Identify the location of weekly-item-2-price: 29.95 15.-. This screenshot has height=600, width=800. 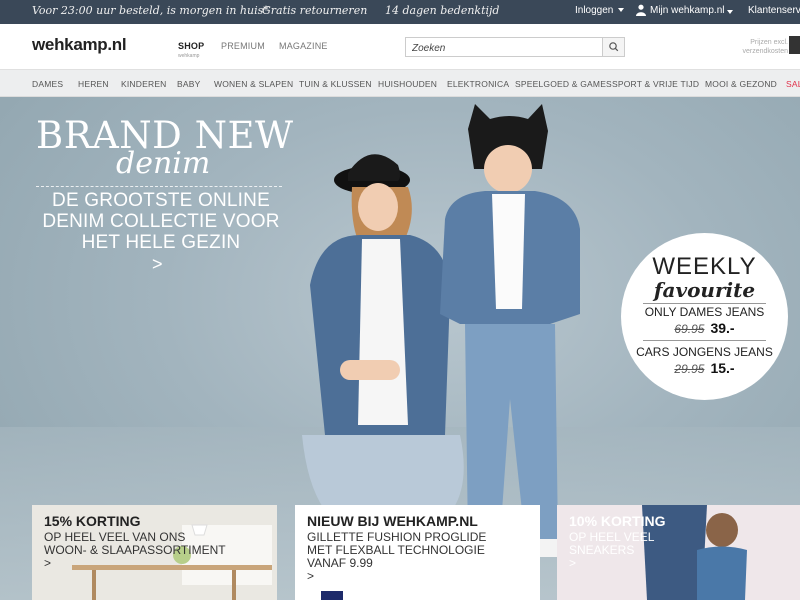
(704, 368).